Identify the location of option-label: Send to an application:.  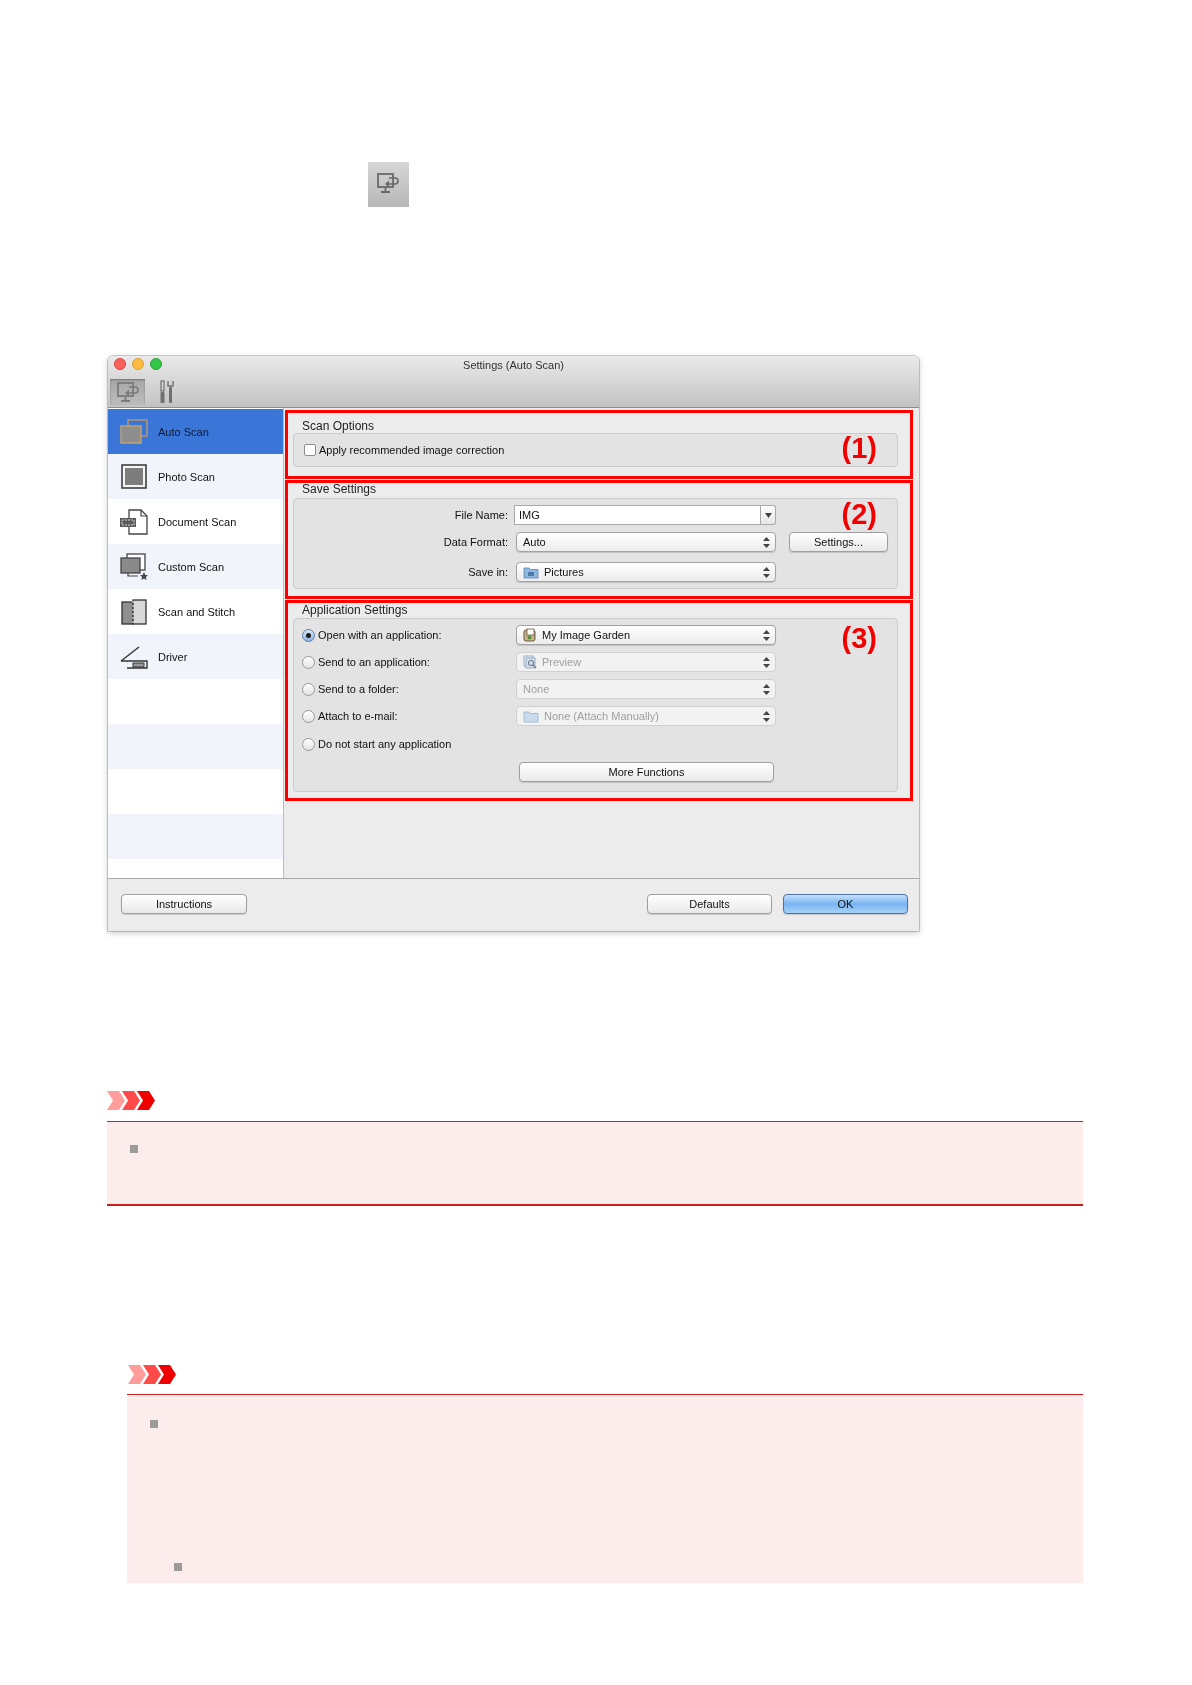
(374, 662).